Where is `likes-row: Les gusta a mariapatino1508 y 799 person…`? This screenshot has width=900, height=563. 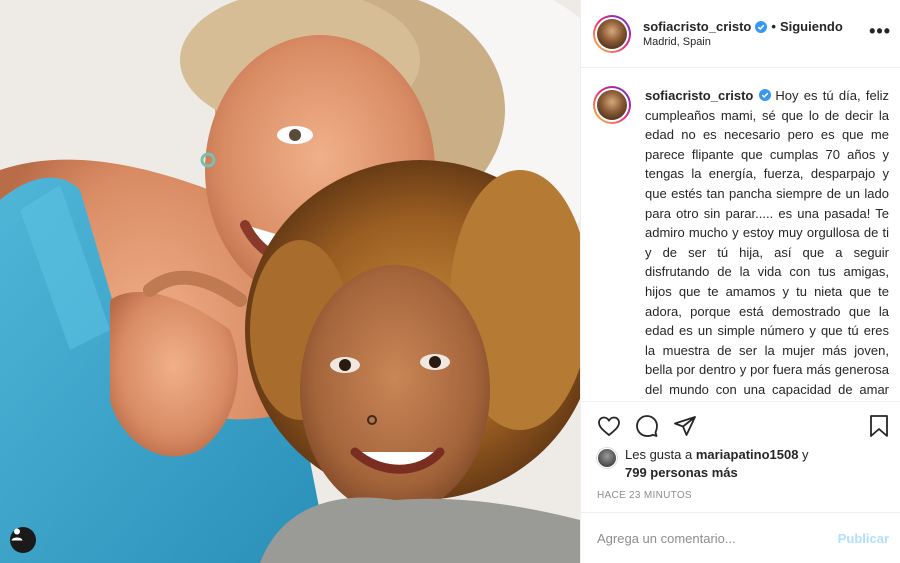
likes-row: Les gusta a mariapatino1508 y 799 person… is located at coordinates (703, 464).